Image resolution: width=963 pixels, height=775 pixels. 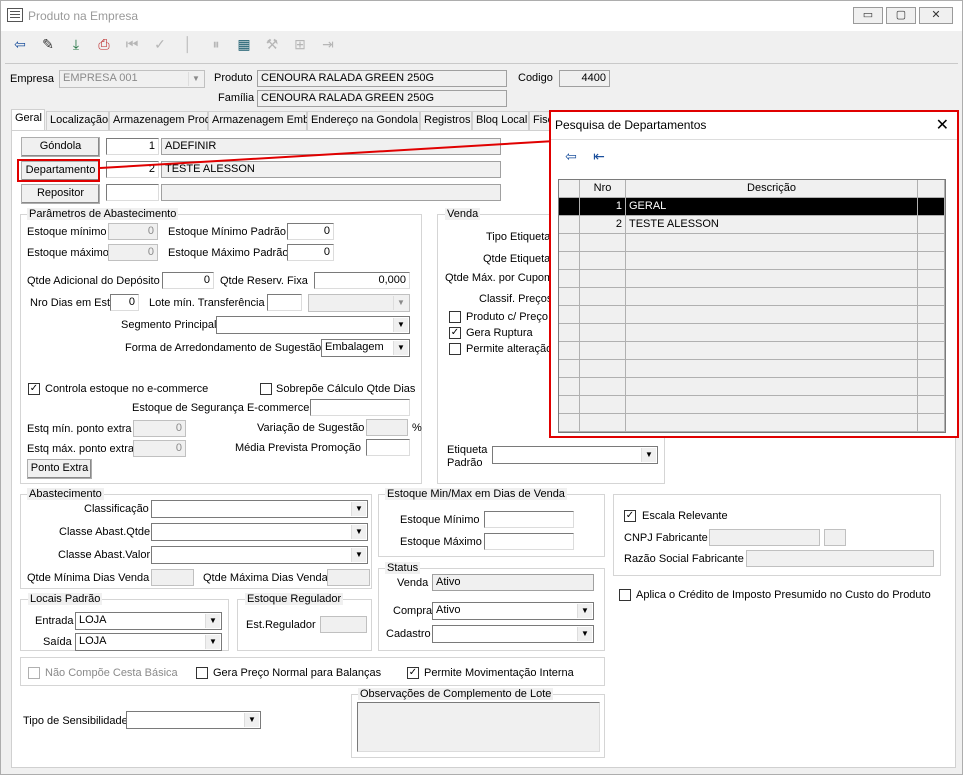 What do you see at coordinates (284, 302) in the screenshot?
I see `lote-field` at bounding box center [284, 302].